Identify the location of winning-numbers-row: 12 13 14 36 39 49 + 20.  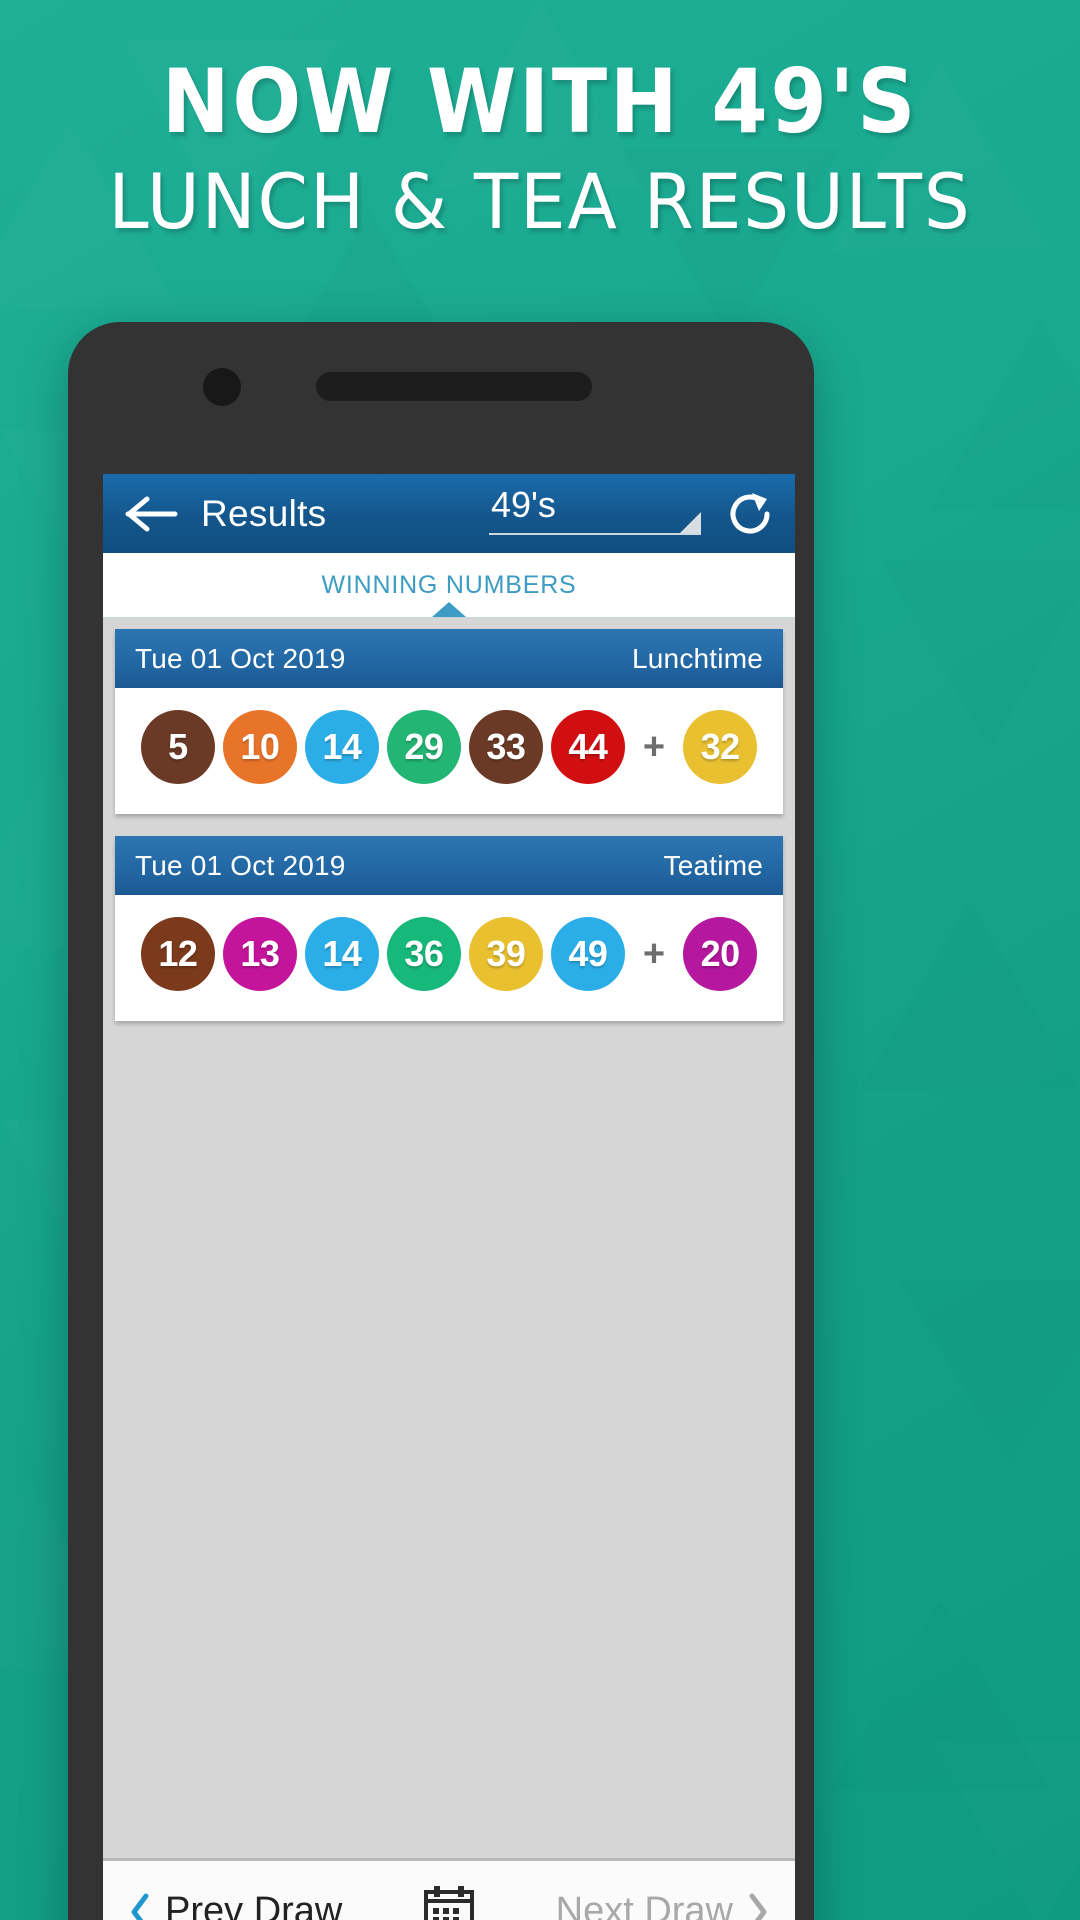
(449, 954).